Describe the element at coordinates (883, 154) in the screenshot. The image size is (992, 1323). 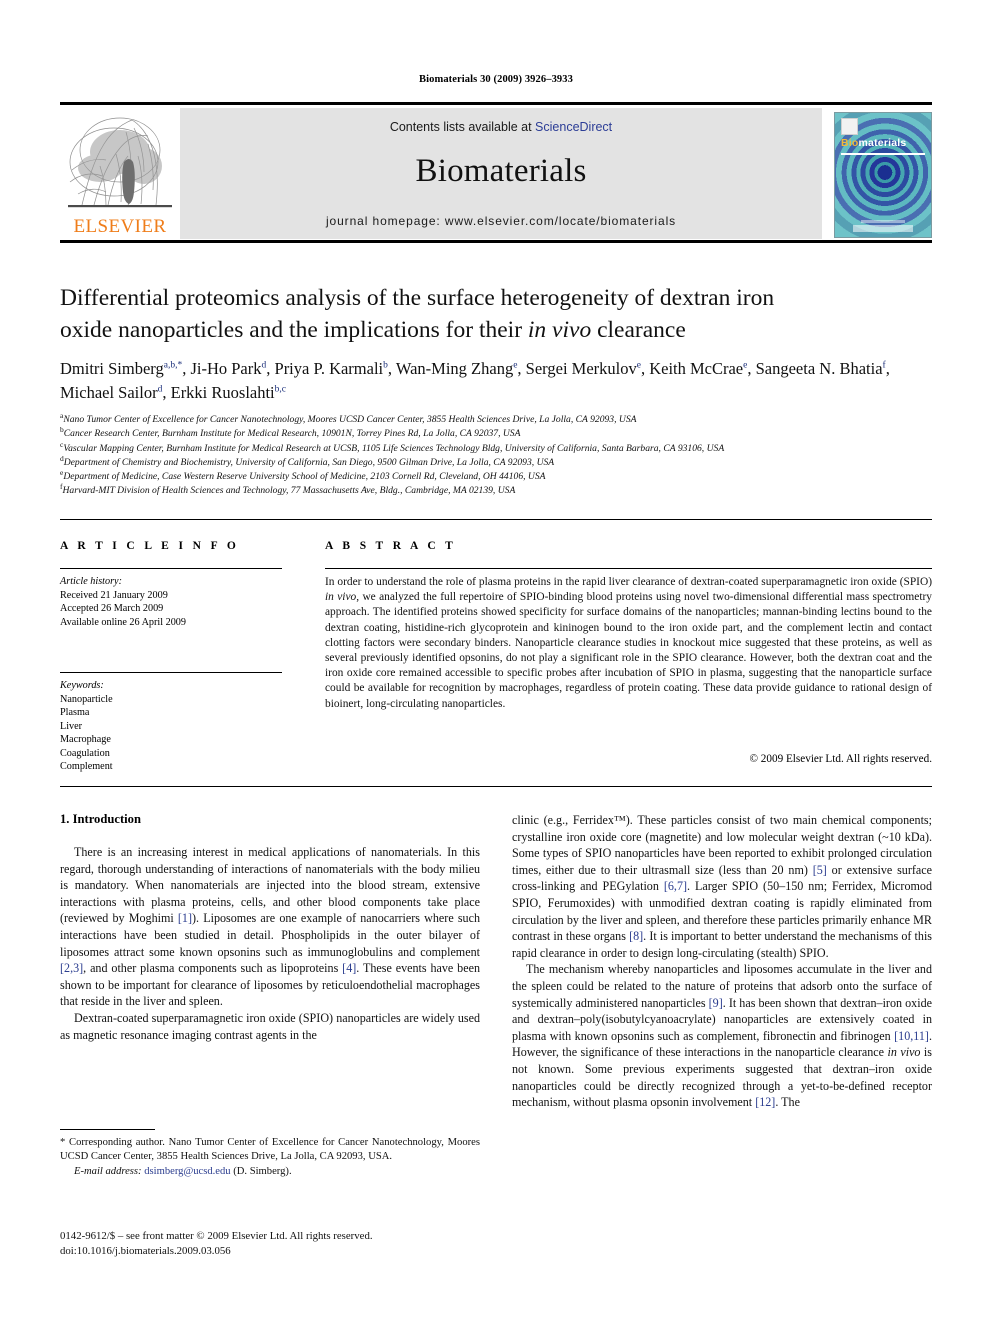
I see `cover-underline` at that location.